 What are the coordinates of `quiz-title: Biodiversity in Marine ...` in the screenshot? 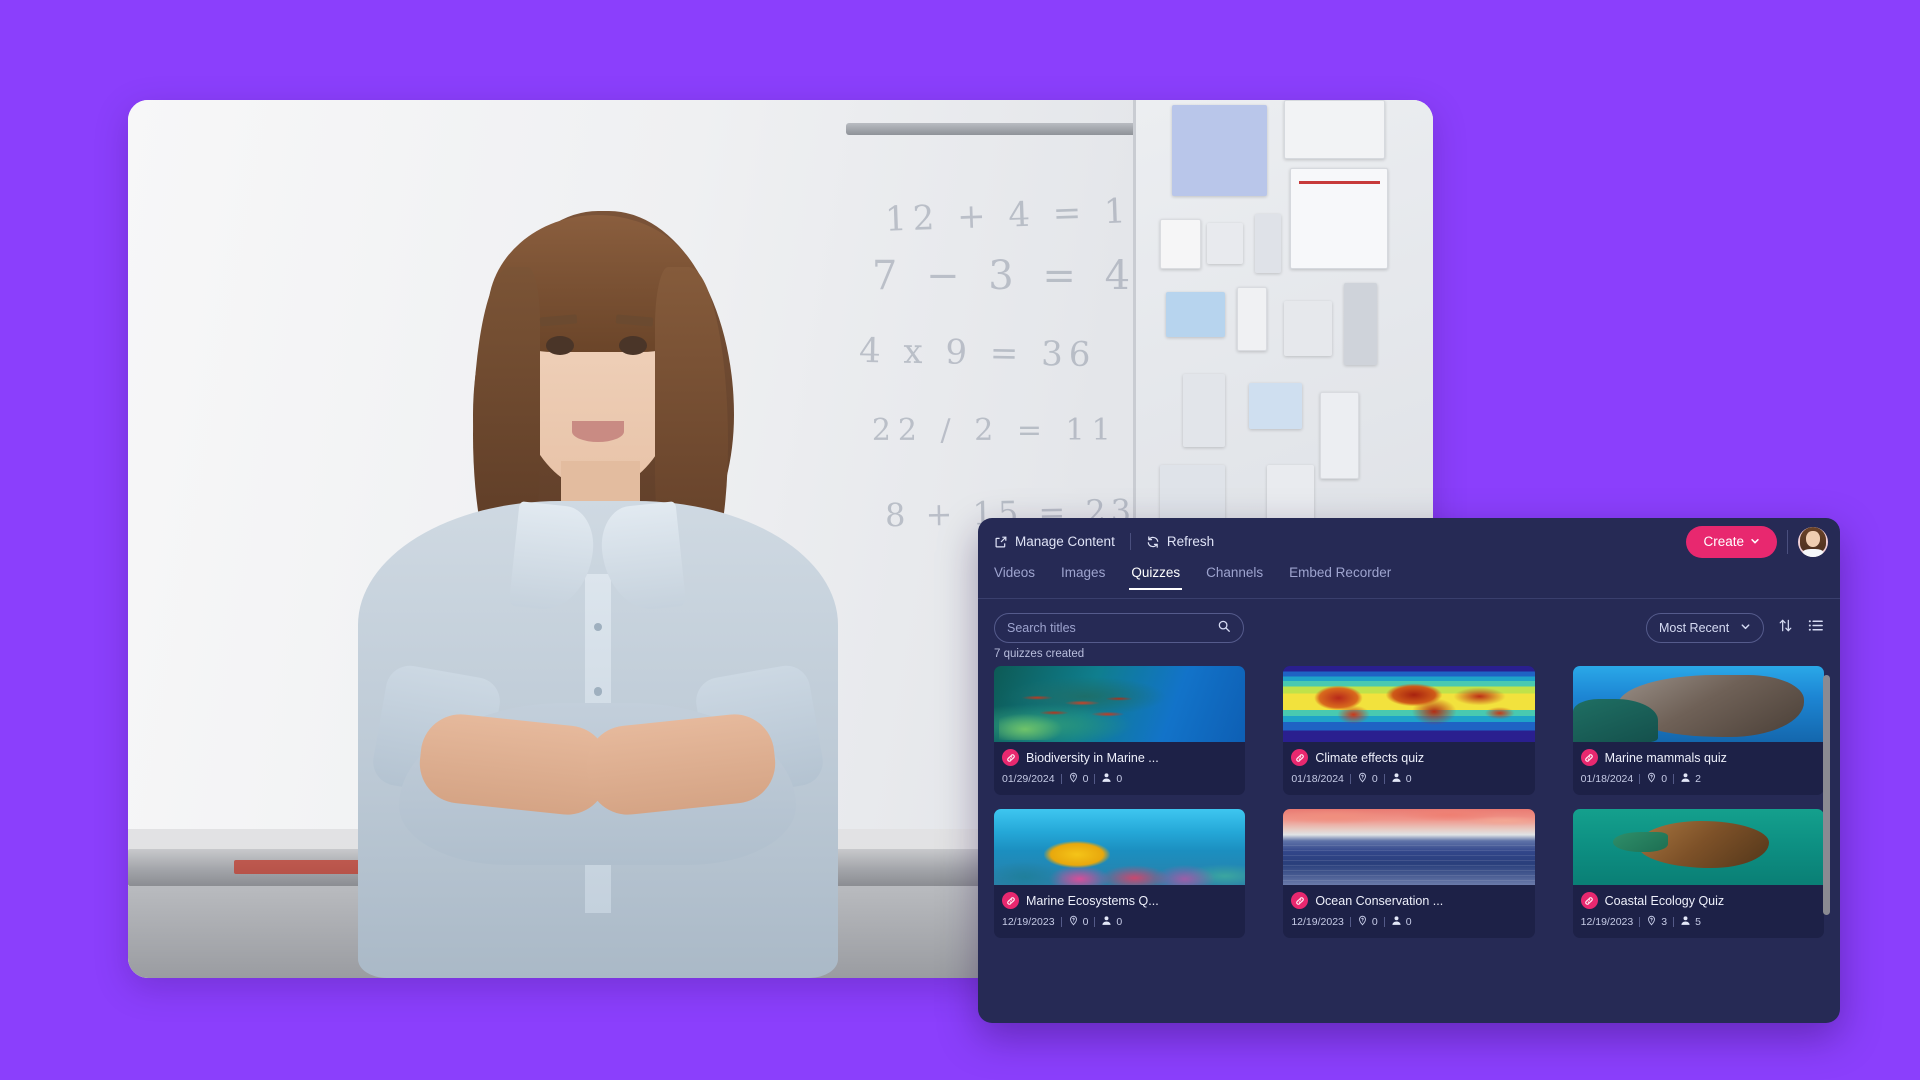 It's located at (1092, 757).